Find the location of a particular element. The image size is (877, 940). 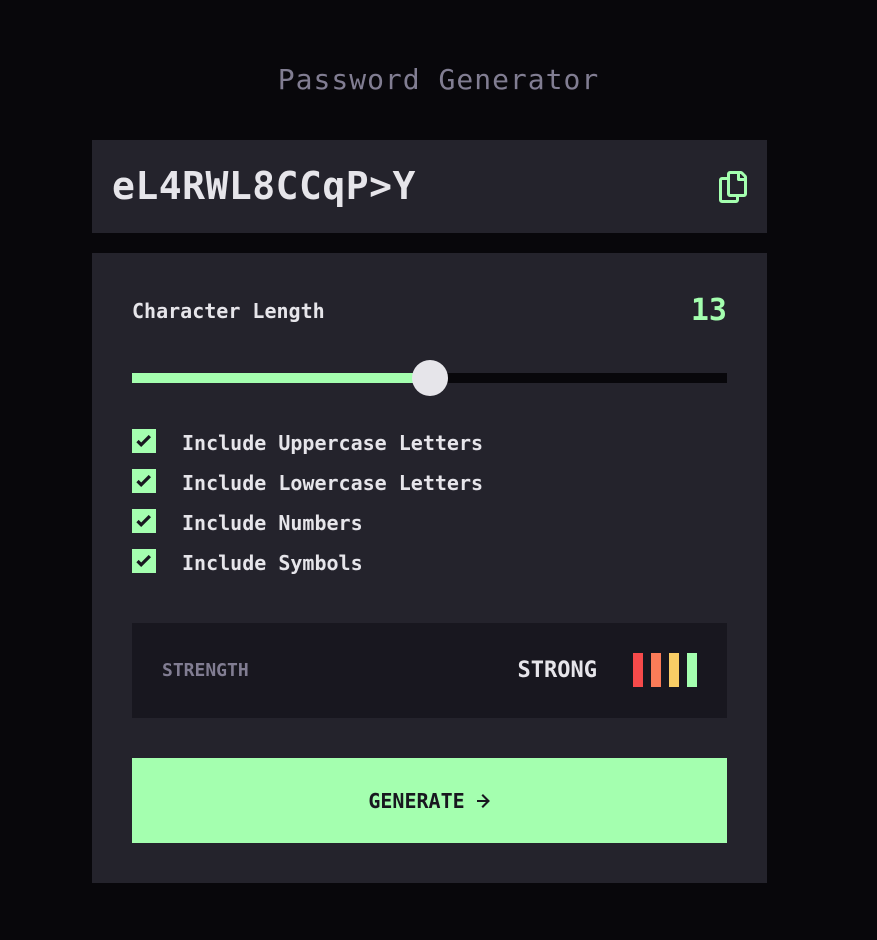

option-label: Include Lowercase Letters is located at coordinates (333, 483).